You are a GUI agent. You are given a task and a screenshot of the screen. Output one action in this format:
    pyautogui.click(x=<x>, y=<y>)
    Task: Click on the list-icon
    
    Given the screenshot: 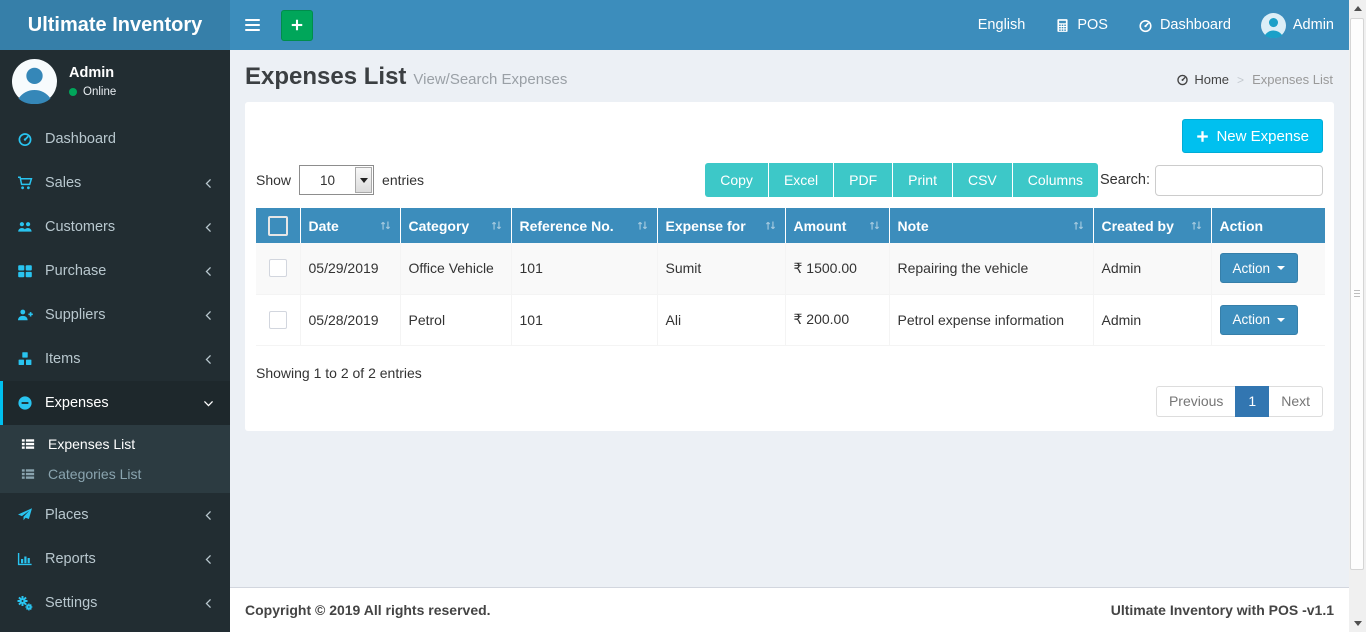 What is the action you would take?
    pyautogui.click(x=30, y=474)
    